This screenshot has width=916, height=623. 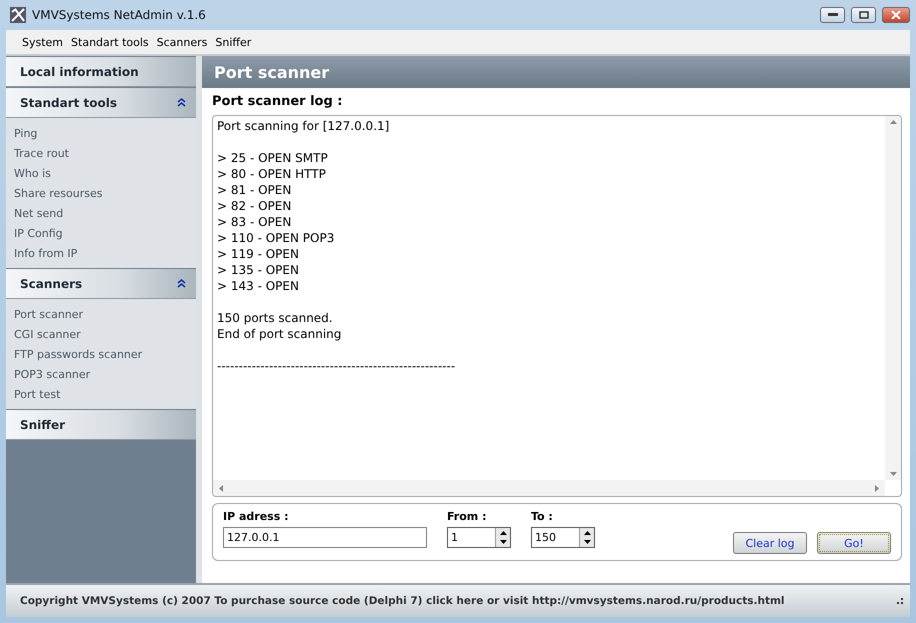 I want to click on menu-item: Sniffer, so click(x=233, y=42).